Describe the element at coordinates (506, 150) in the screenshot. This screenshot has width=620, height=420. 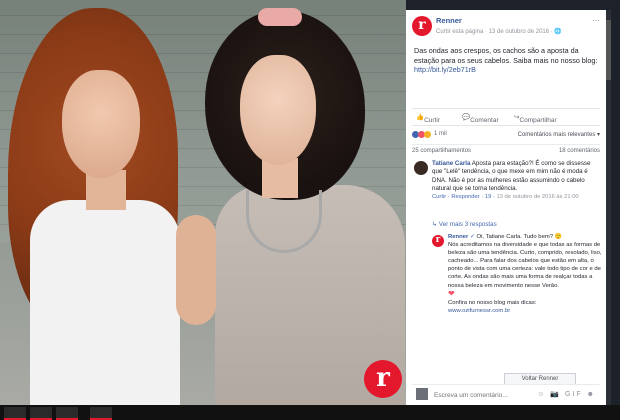
I see `post-stats: 25 compartilhamentos 18 comentários` at that location.